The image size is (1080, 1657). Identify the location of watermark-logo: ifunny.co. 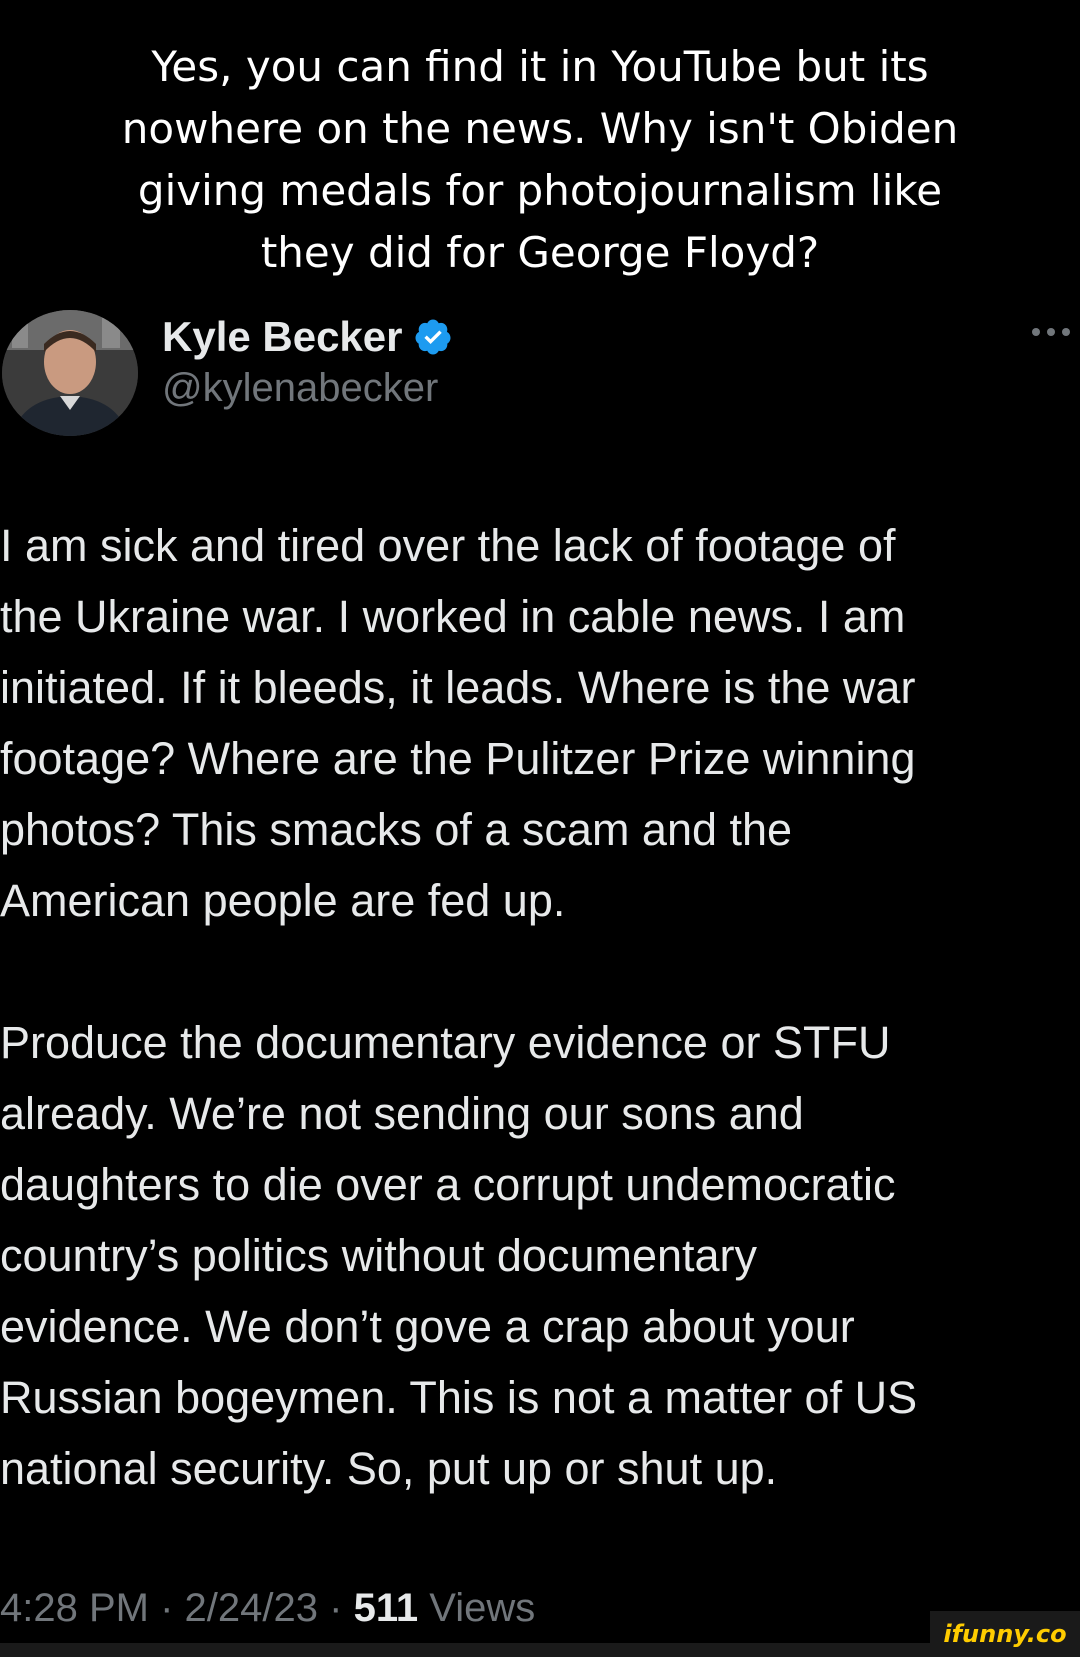
(1005, 1634).